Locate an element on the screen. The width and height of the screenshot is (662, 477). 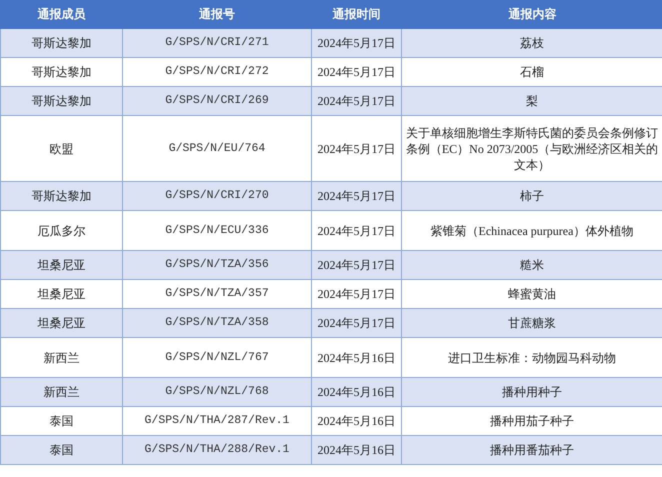
table-cell: G/SPS/N/NZL/768 is located at coordinates (217, 392).